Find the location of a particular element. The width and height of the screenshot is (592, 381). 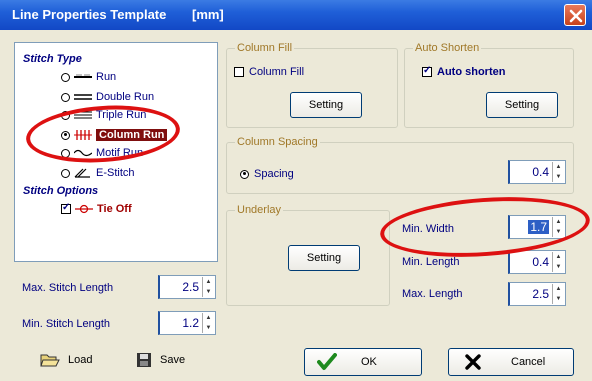

min-length-stepper: ▲ ▼ is located at coordinates (558, 262).